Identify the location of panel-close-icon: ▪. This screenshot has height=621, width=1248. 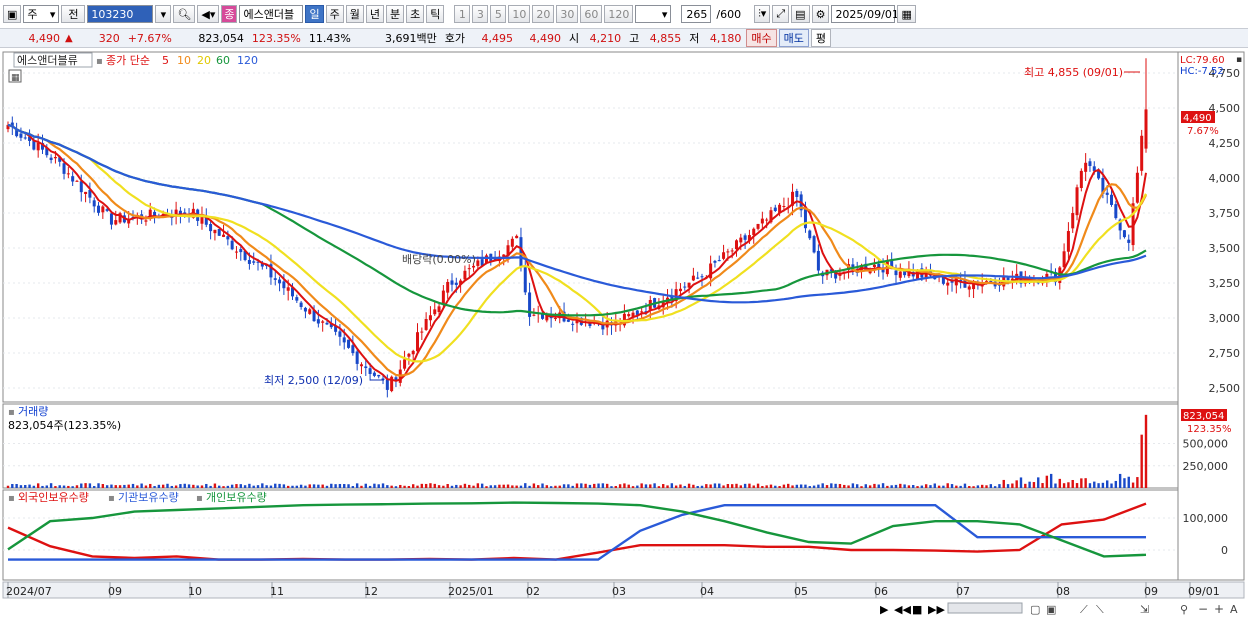
(1239, 60).